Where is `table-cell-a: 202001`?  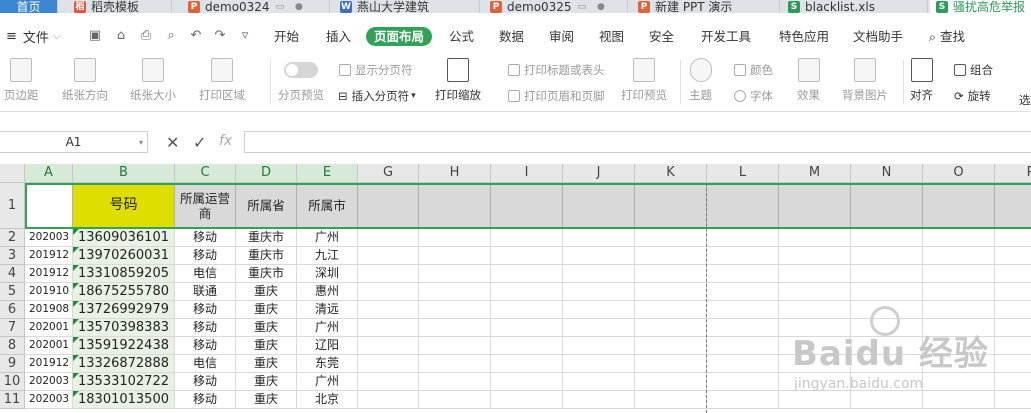 table-cell-a: 202001 is located at coordinates (49, 346).